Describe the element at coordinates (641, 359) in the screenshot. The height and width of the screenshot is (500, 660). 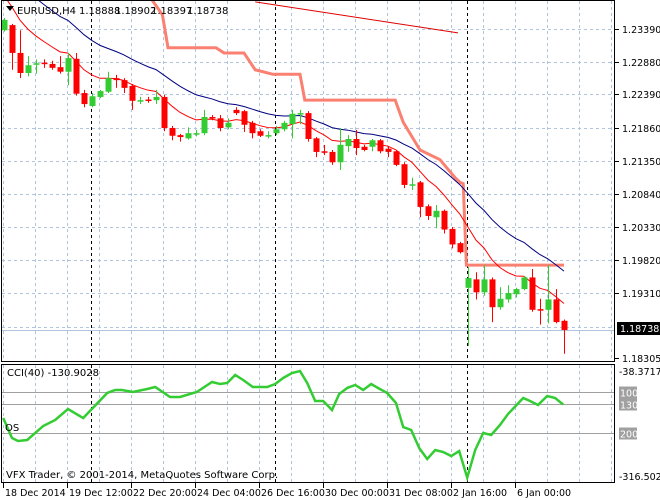
I see `price-label: 1.18305` at that location.